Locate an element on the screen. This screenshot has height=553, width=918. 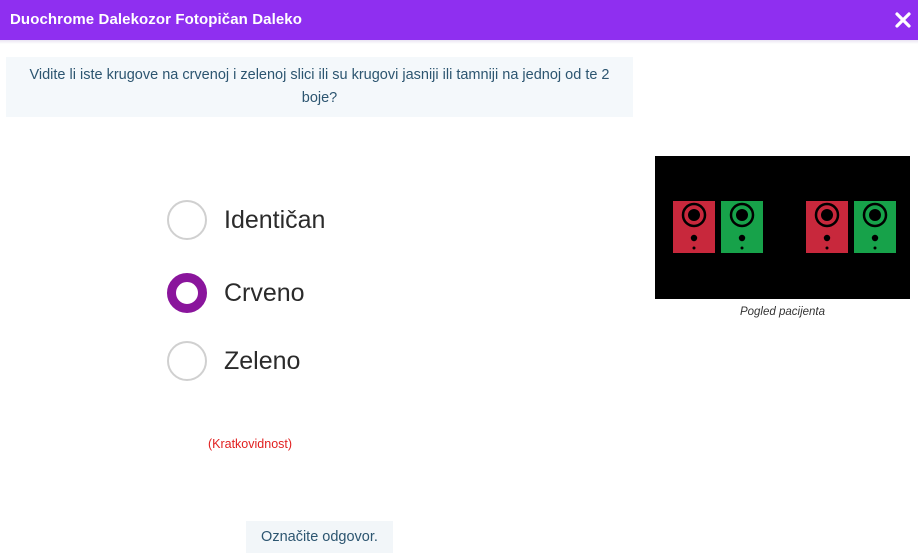
window-title: Duochrome Dalekozor Fotopičan Daleko is located at coordinates (156, 19).